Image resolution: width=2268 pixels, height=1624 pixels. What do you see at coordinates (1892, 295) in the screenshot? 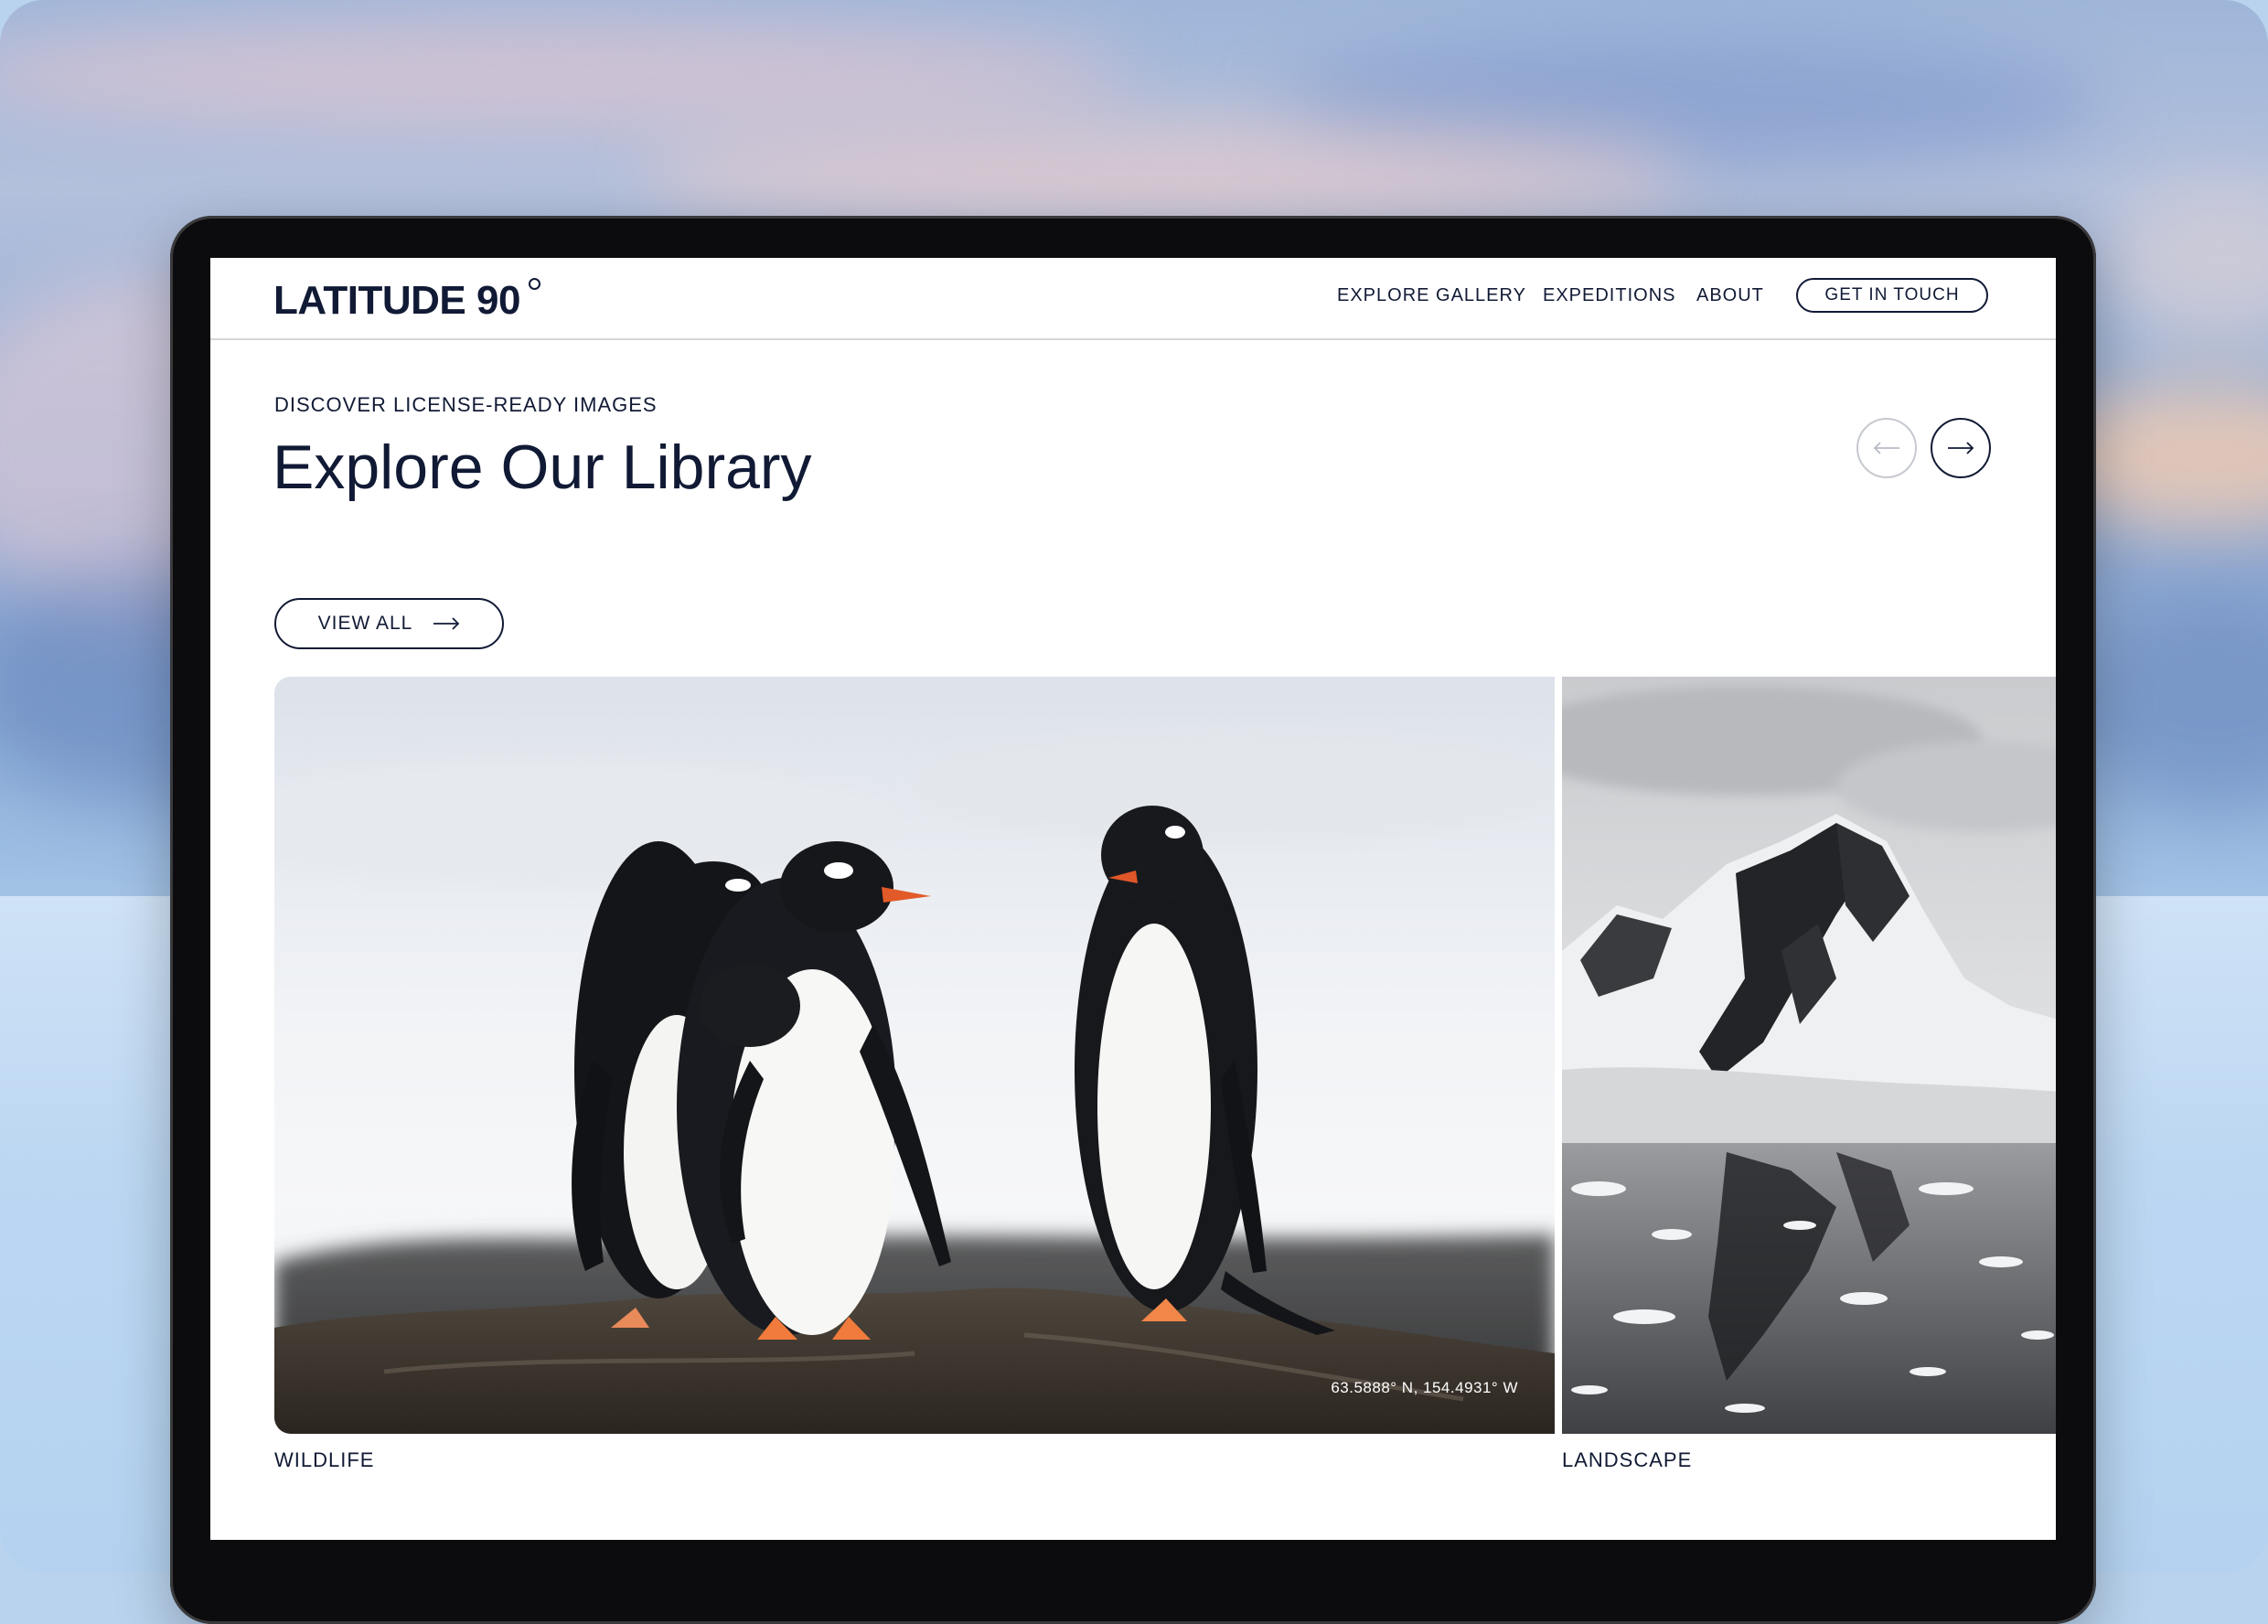
I see `get-in-touch-button: GET IN TOUCH` at bounding box center [1892, 295].